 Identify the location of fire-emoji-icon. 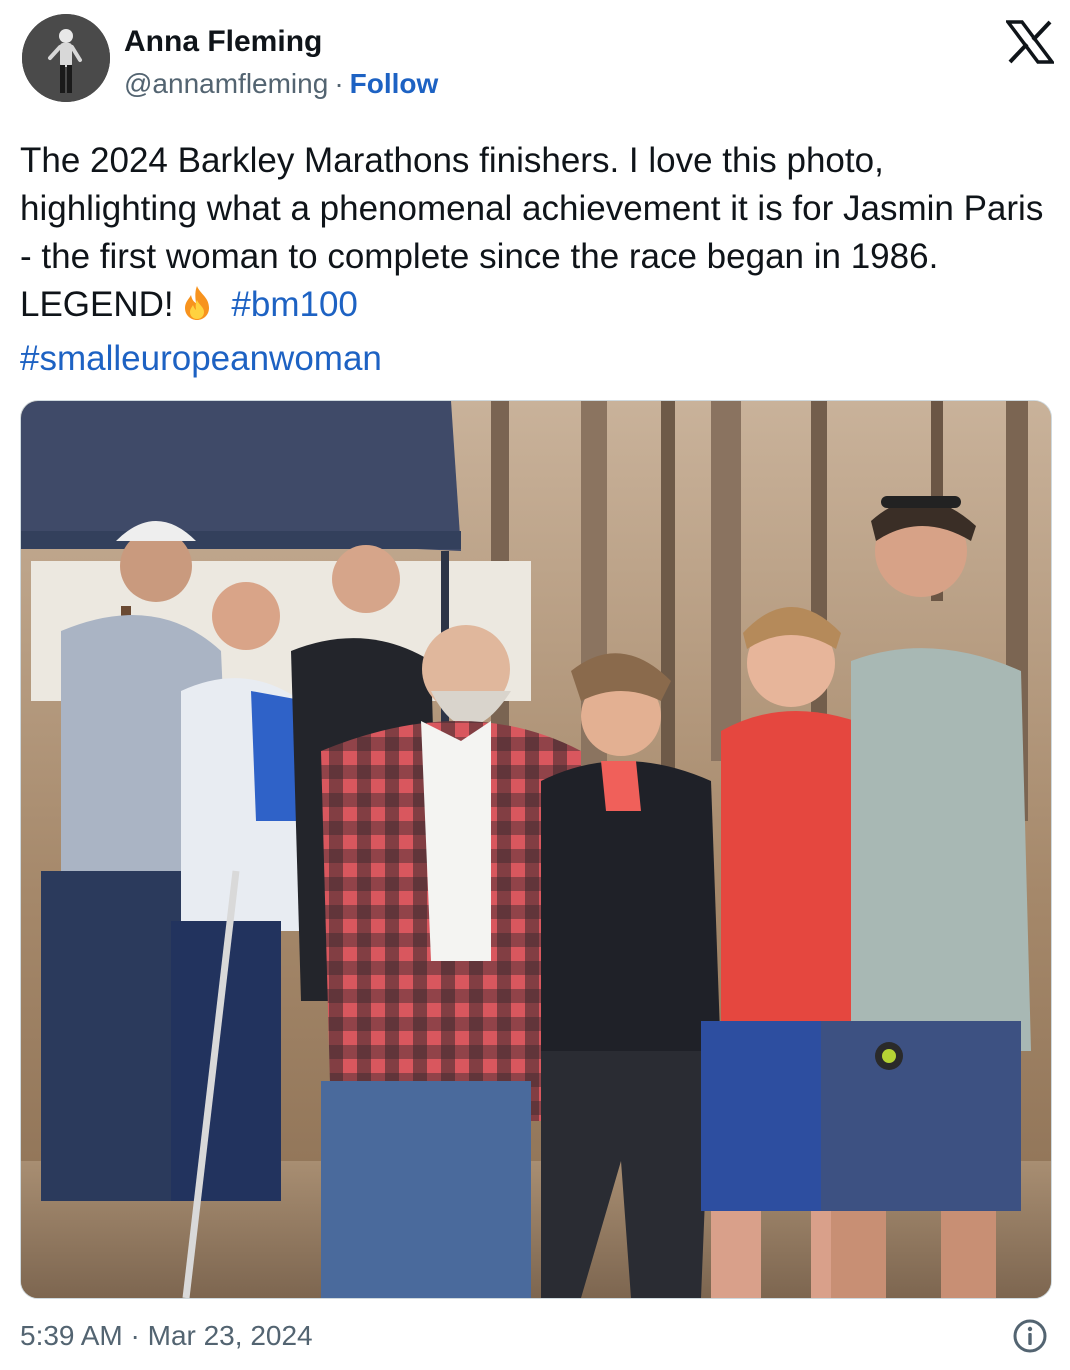
(197, 309).